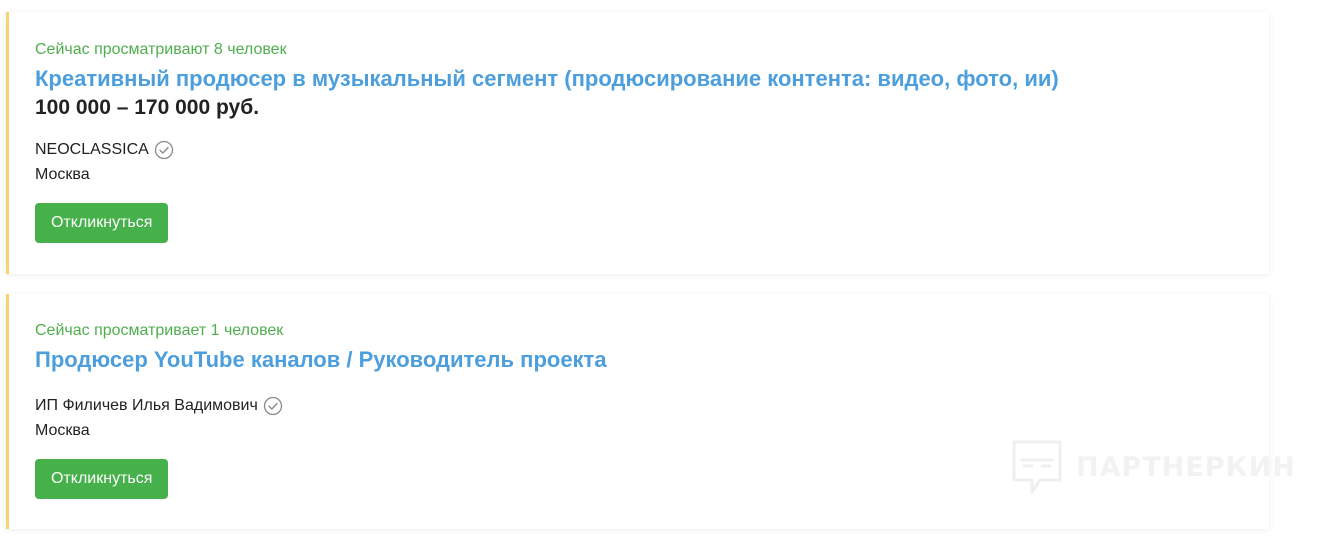 Image resolution: width=1324 pixels, height=548 pixels. What do you see at coordinates (161, 49) in the screenshot?
I see `viewers-count: Сейчас просматривают 8 человек` at bounding box center [161, 49].